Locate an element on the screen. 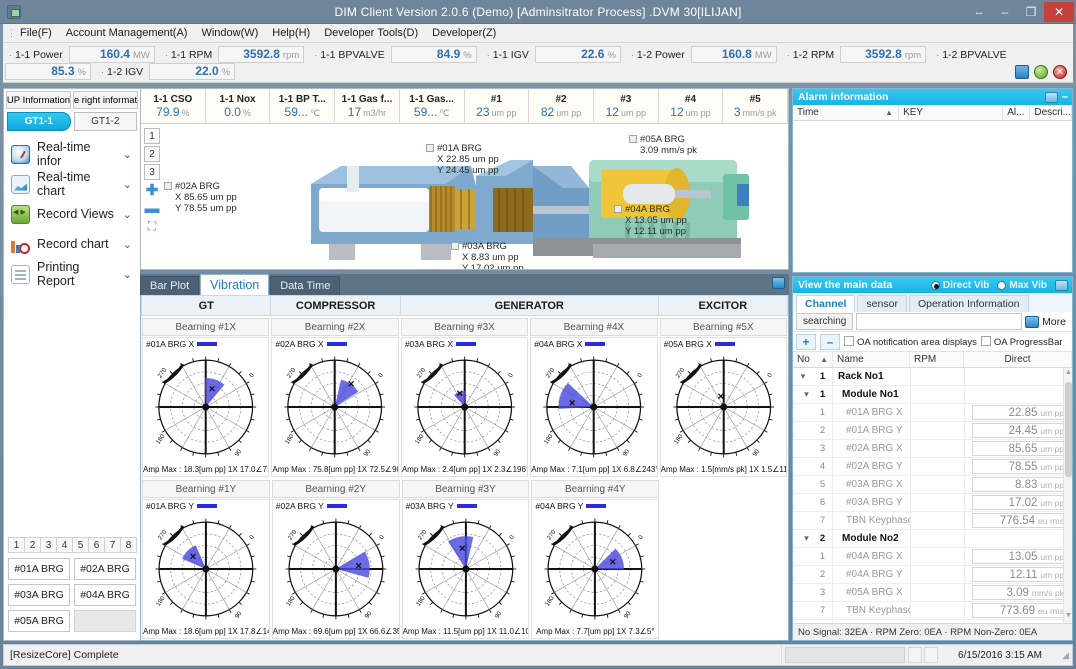  search-input is located at coordinates (939, 321).